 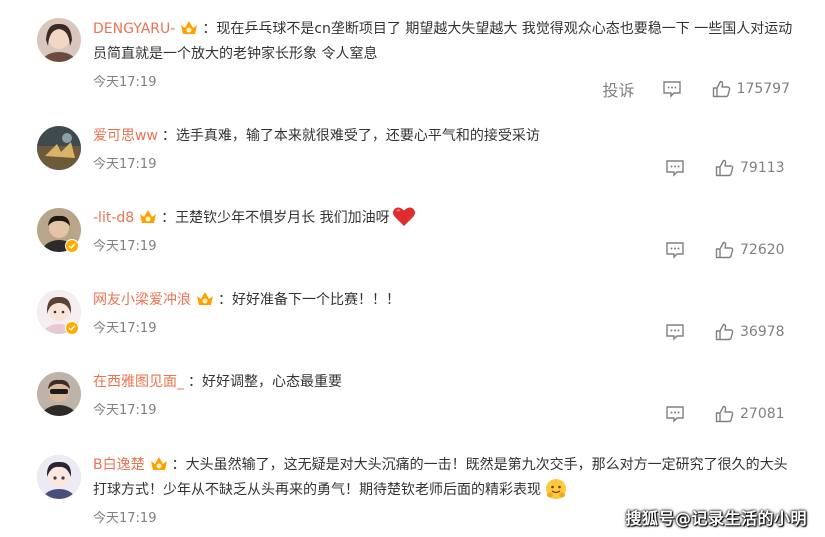 What do you see at coordinates (762, 250) in the screenshot?
I see `like-count: 72620` at bounding box center [762, 250].